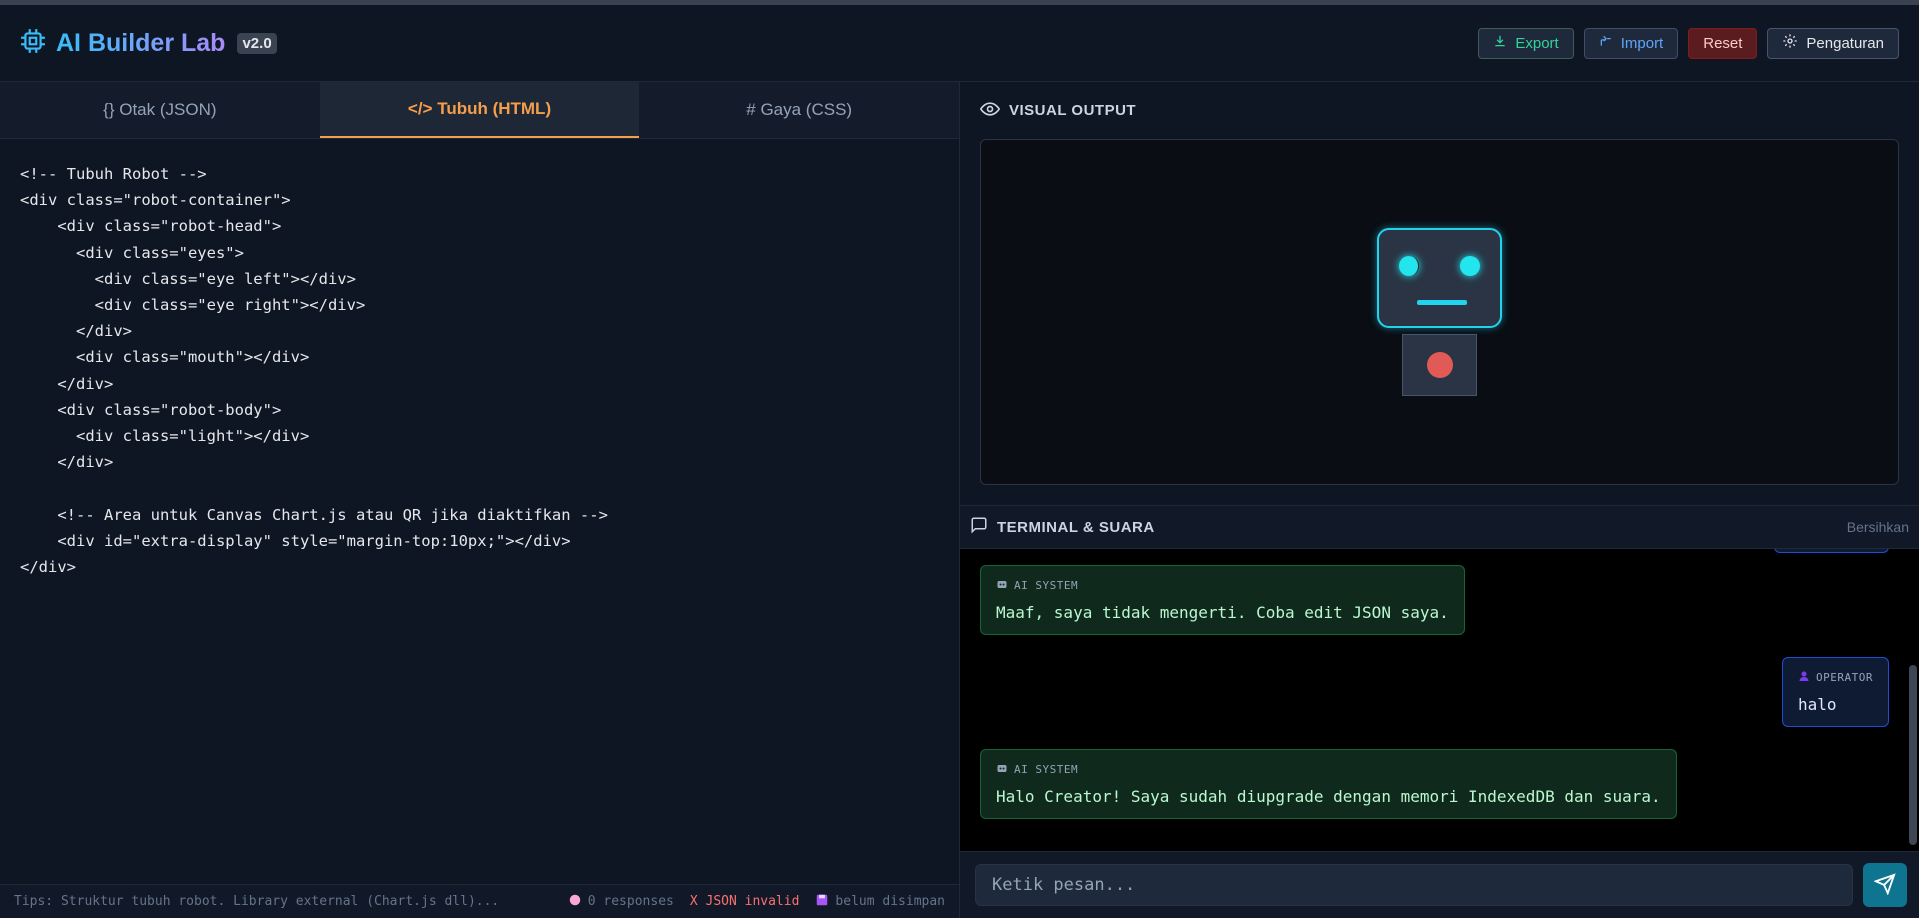 The height and width of the screenshot is (918, 1919). Describe the element at coordinates (1804, 677) in the screenshot. I see `user-icon` at that location.